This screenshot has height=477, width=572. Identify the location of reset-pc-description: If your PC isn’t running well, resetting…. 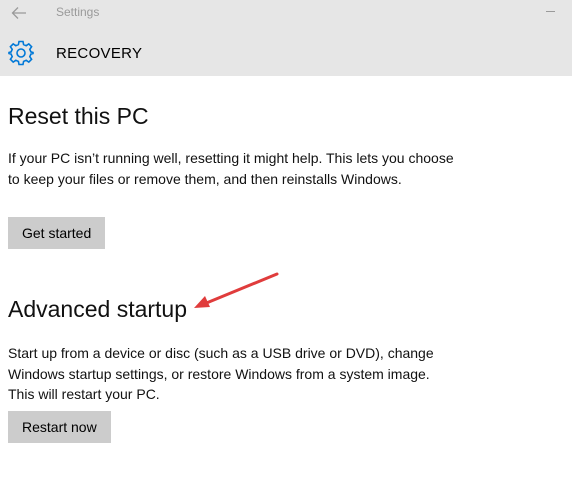
(231, 168).